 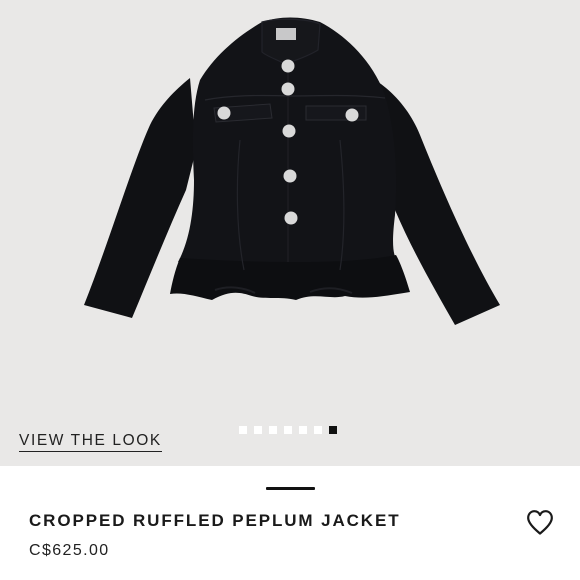 I want to click on product-title: CROPPED RUFFLED PEPLUM JACKET, so click(x=215, y=520).